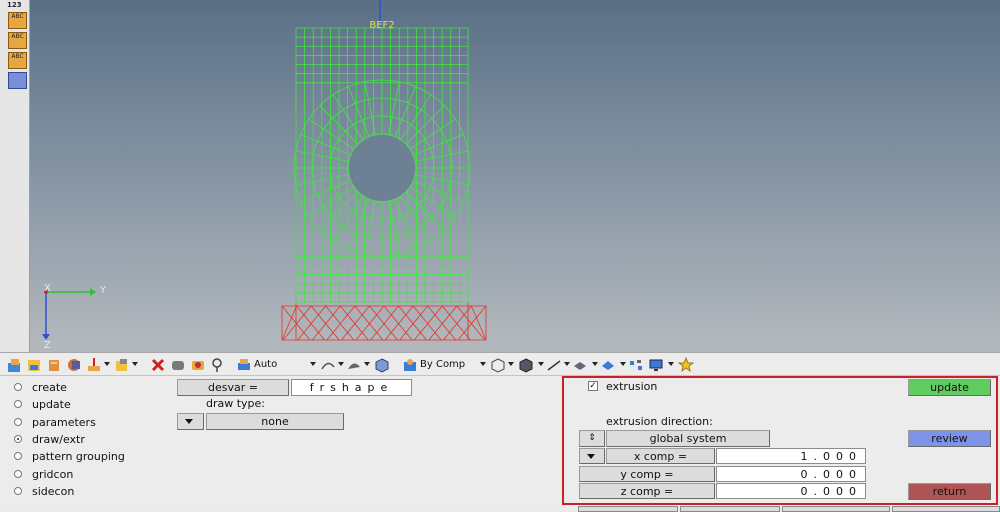 This screenshot has width=1000, height=512. I want to click on display-mode-value: Auto, so click(266, 364).